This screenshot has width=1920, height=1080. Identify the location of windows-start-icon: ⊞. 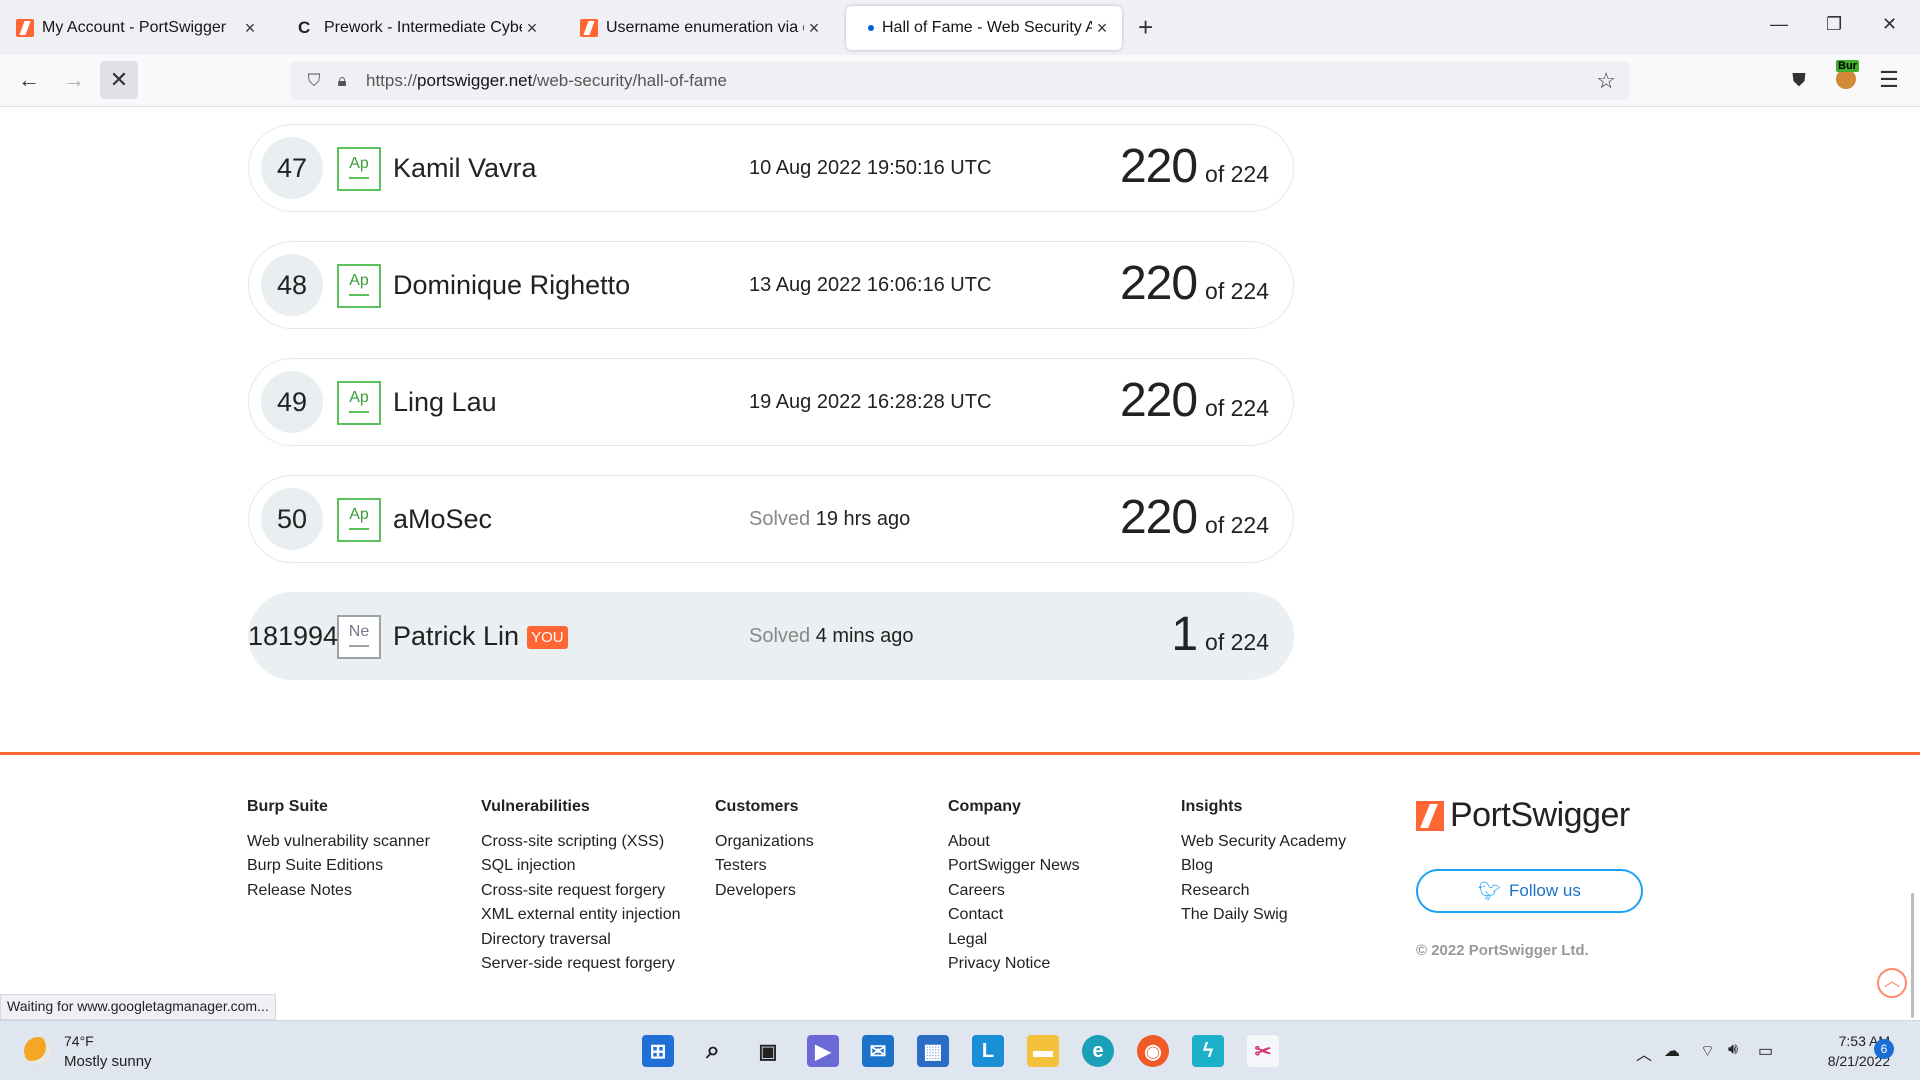
(658, 1051).